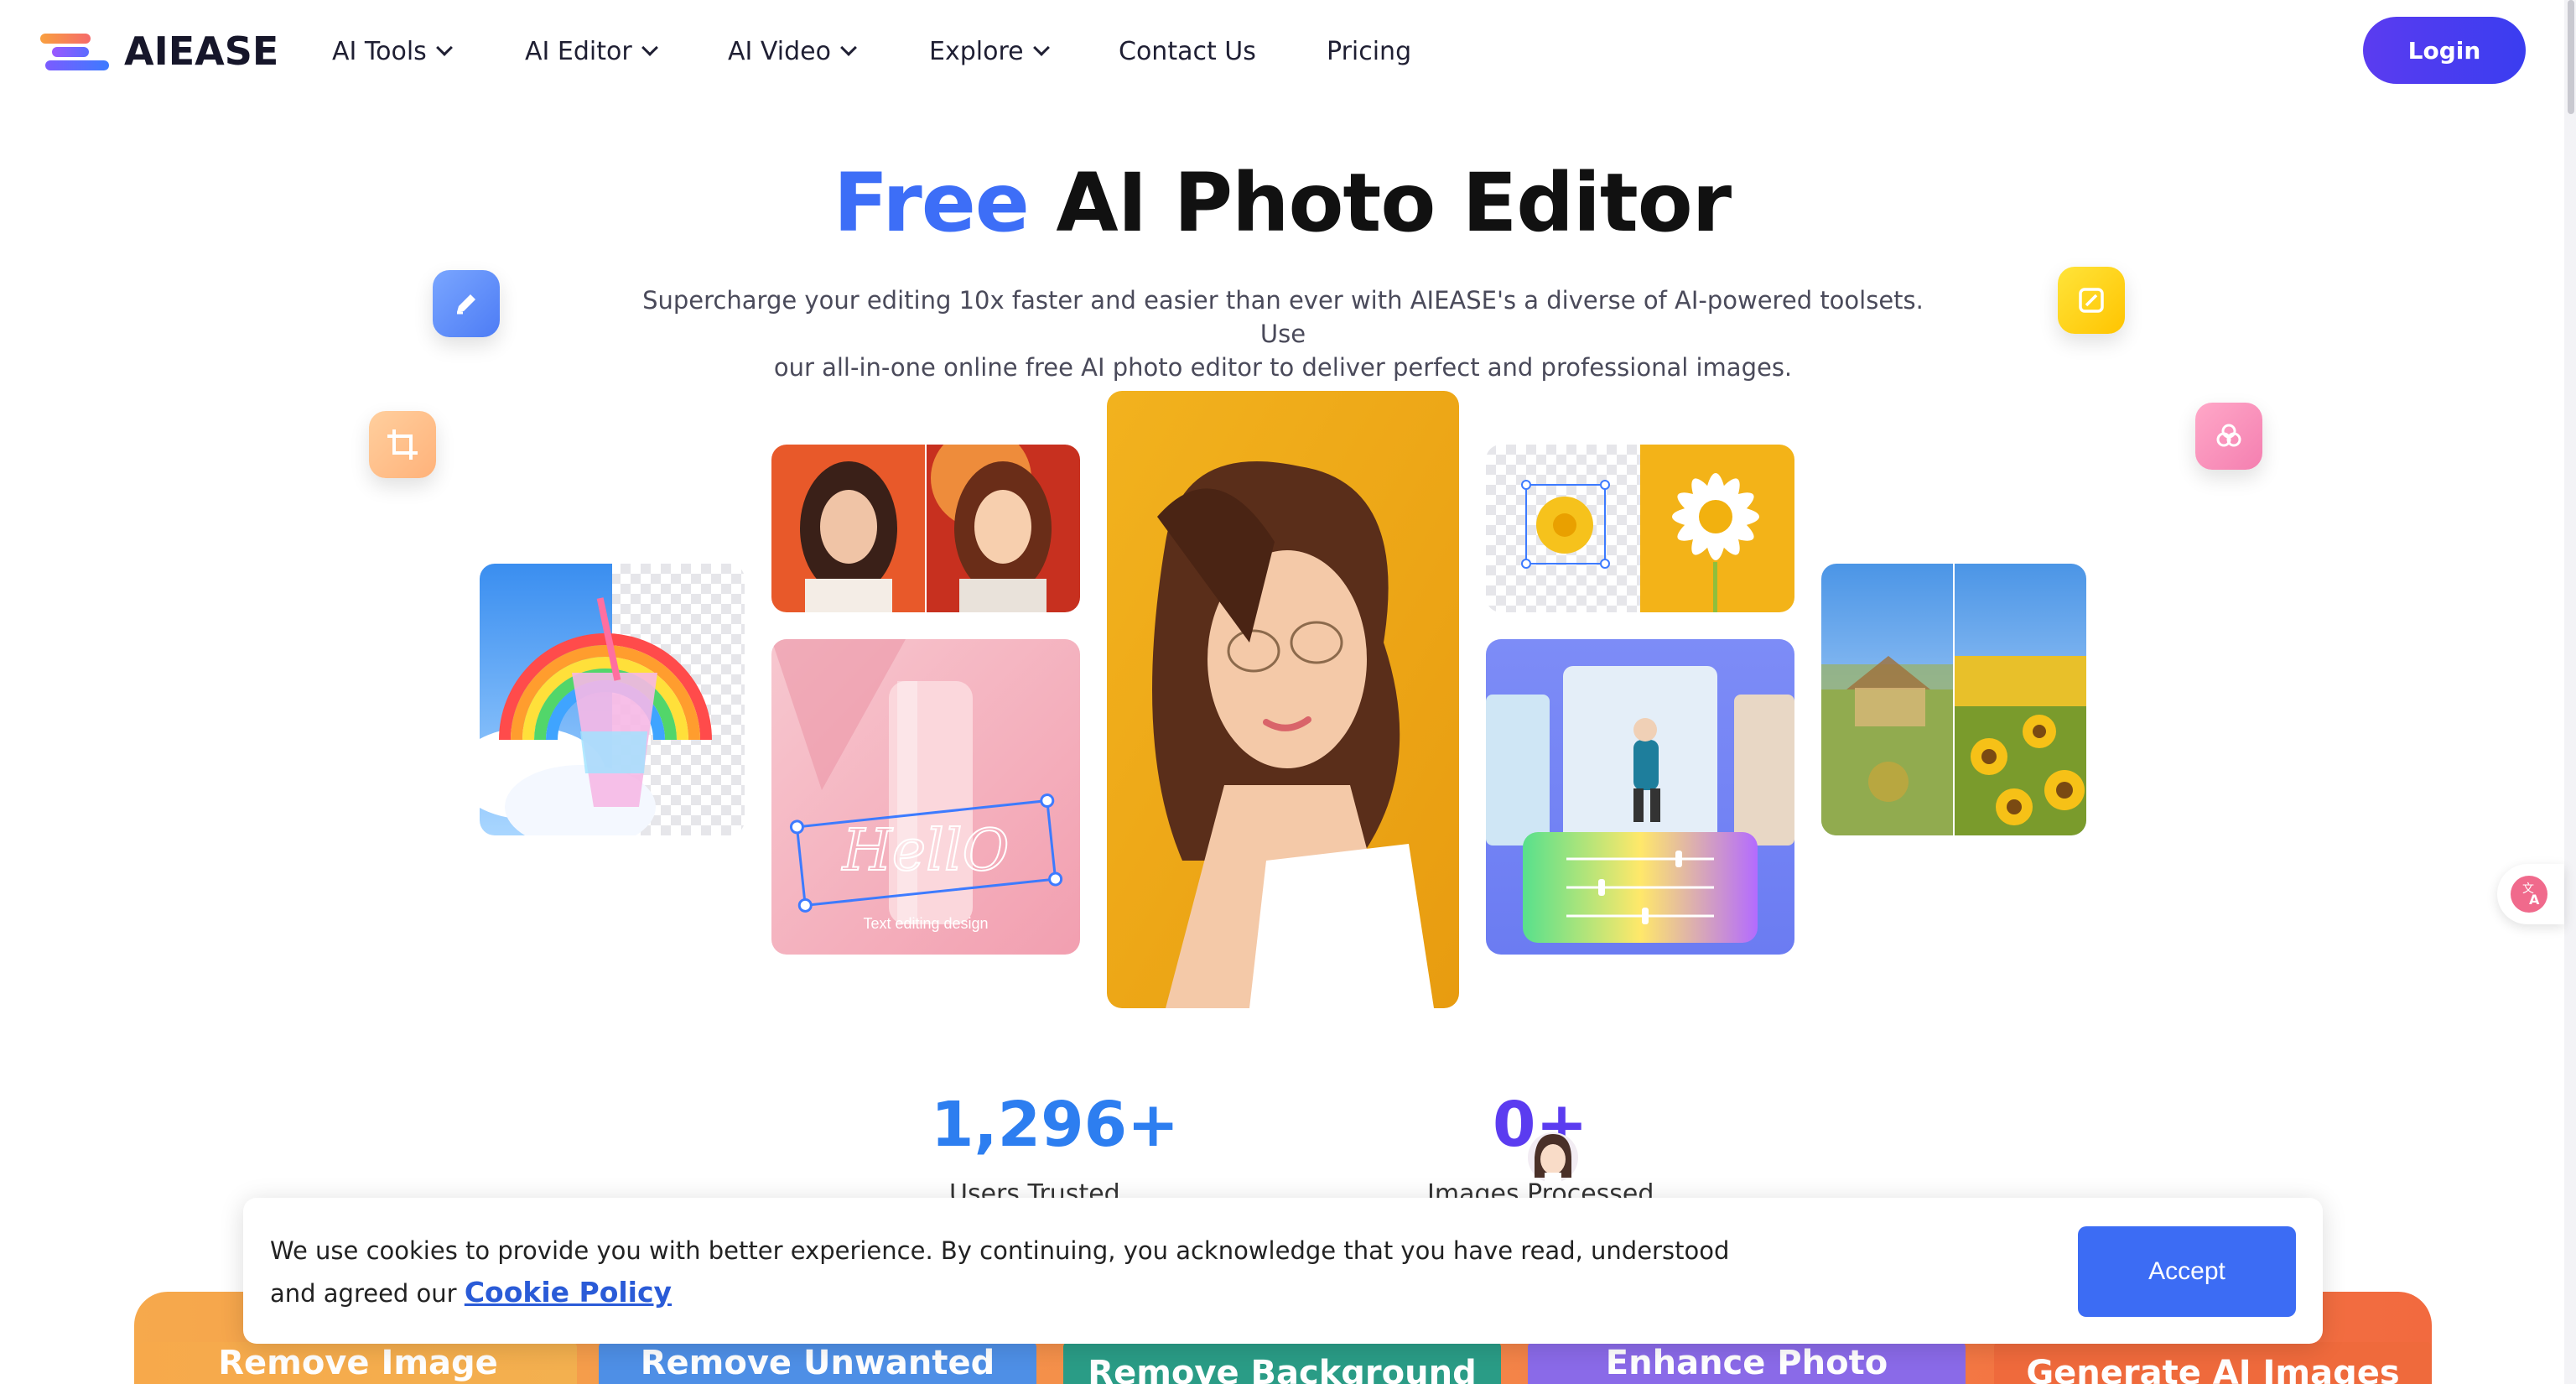 This screenshot has width=2576, height=1384. What do you see at coordinates (925, 797) in the screenshot?
I see `text-editing-sample-image: HellO Text editing design` at bounding box center [925, 797].